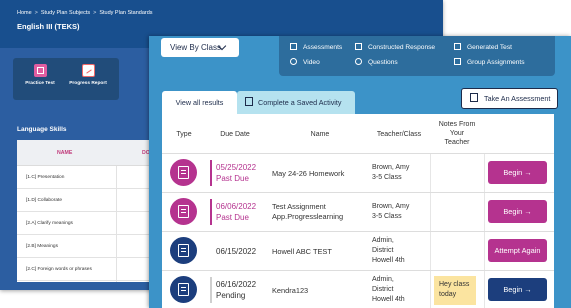 This screenshot has width=571, height=308. I want to click on teacher-class-line: 3-5 Class, so click(387, 216).